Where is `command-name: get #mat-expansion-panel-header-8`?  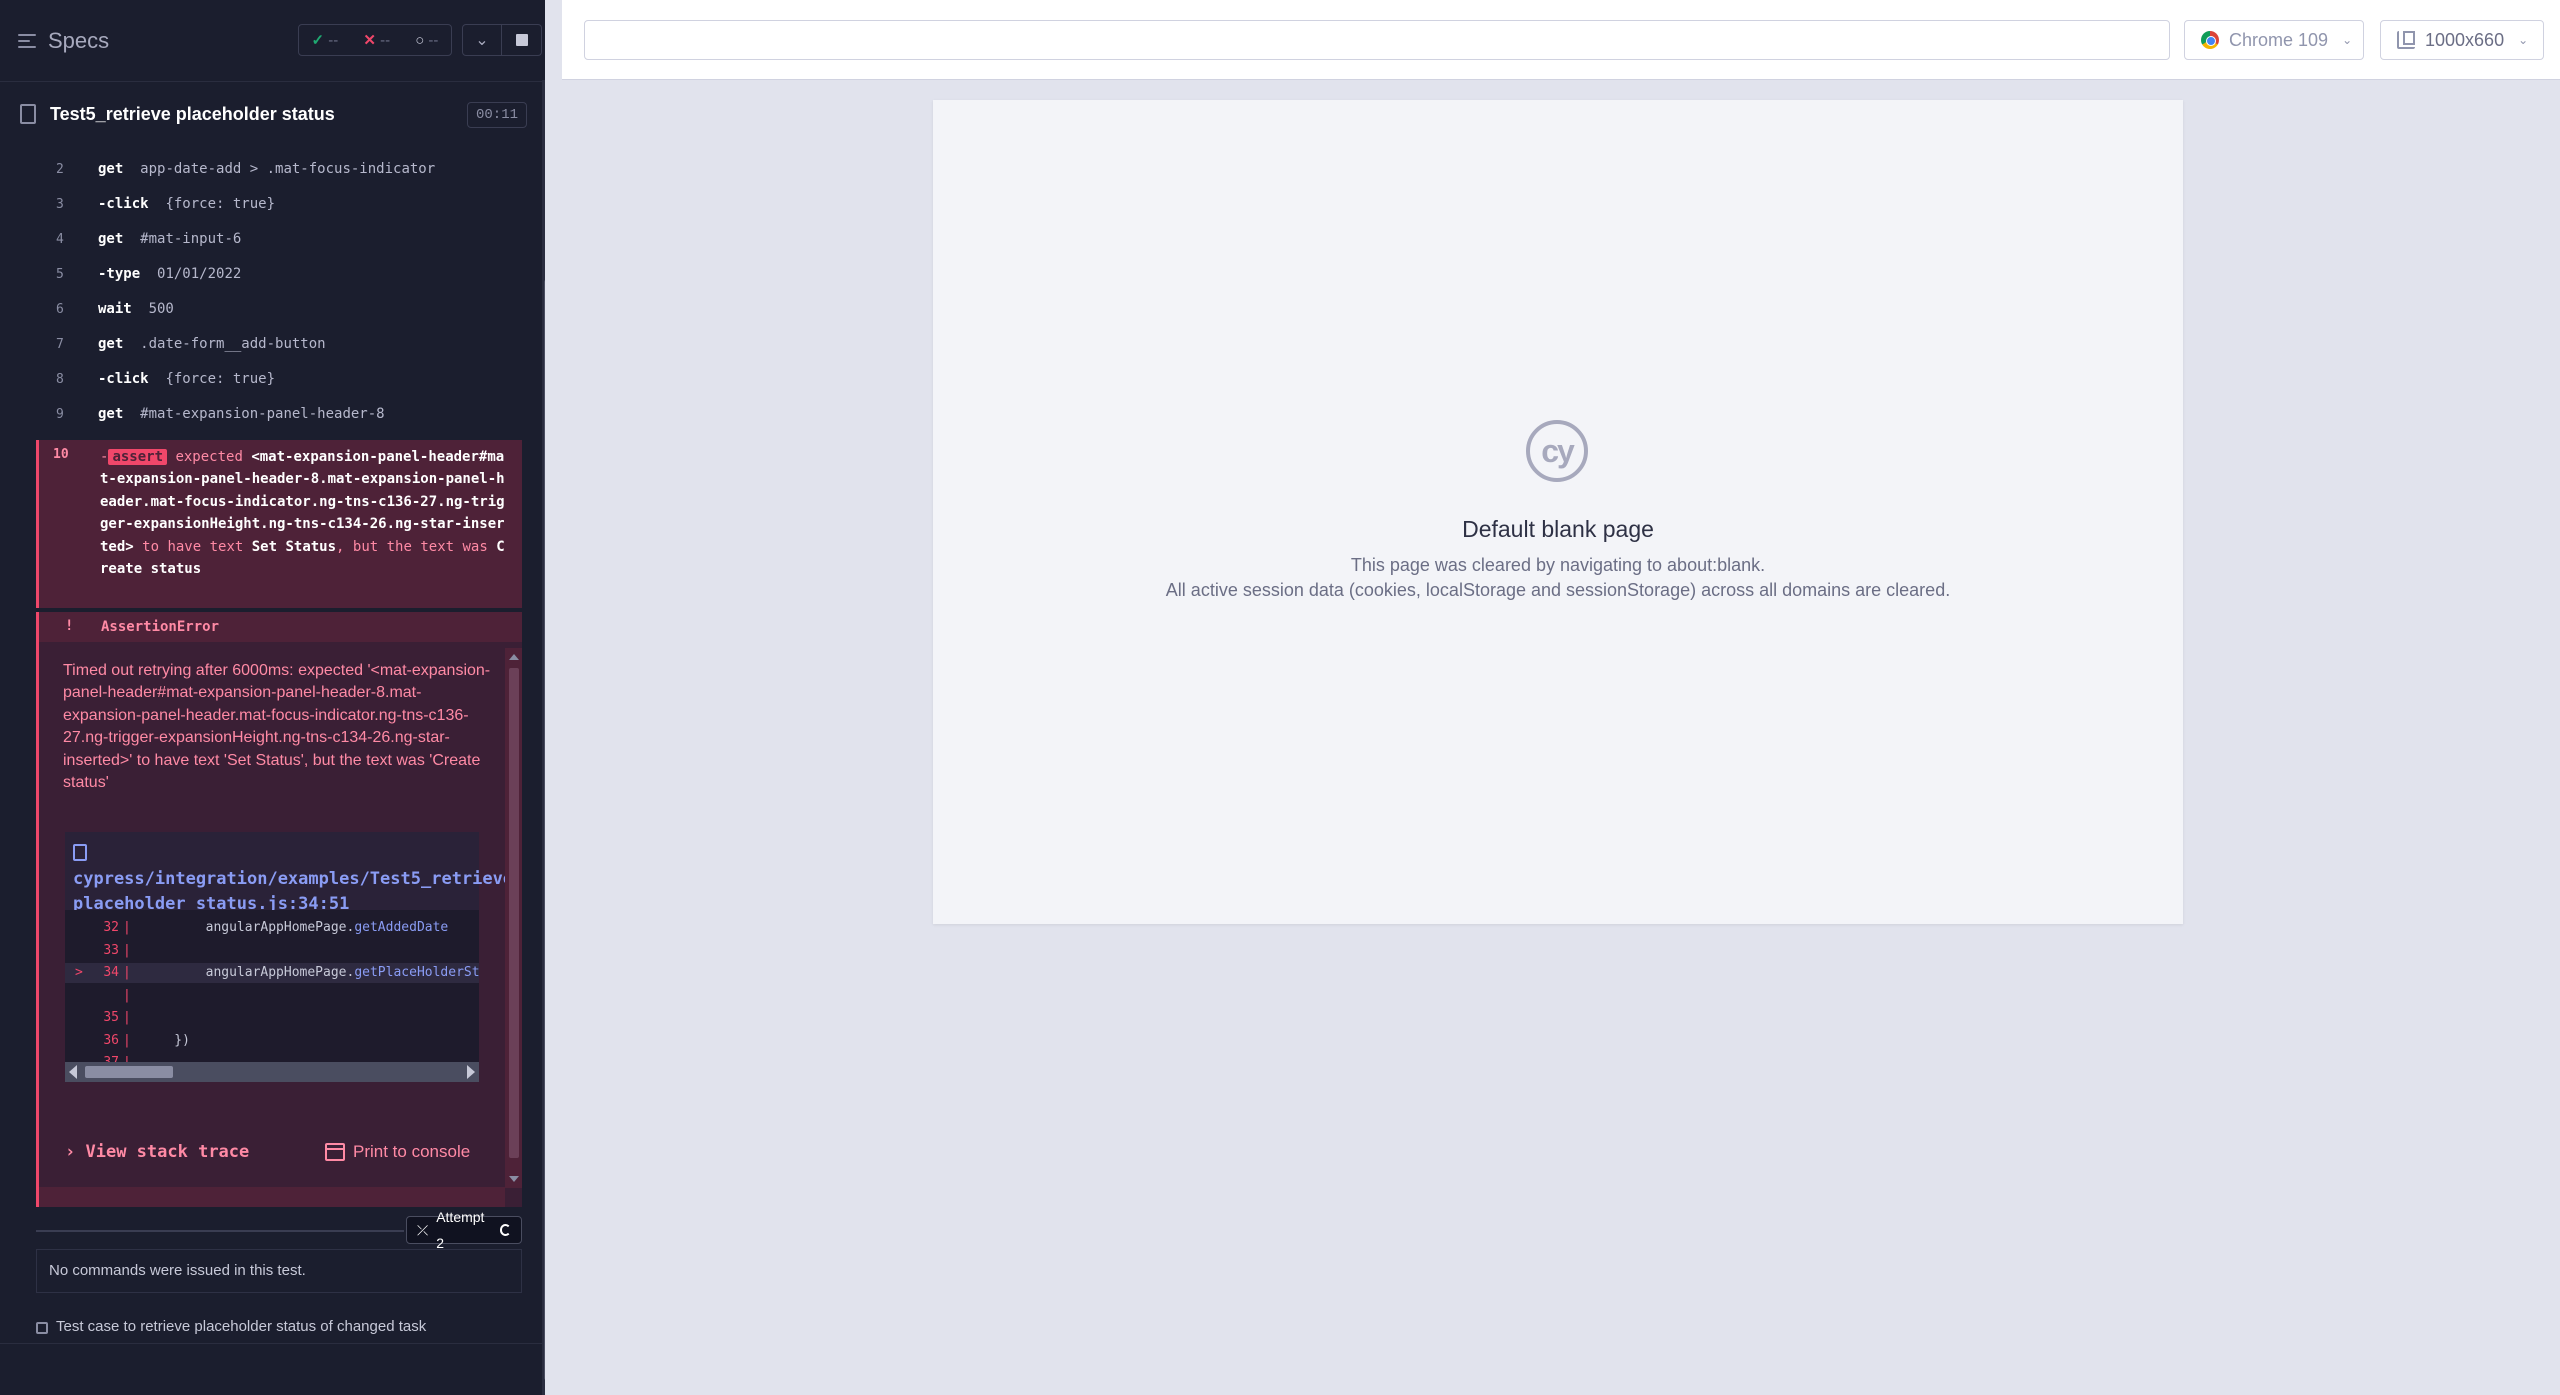
command-name: get #mat-expansion-panel-header-8 is located at coordinates (241, 414).